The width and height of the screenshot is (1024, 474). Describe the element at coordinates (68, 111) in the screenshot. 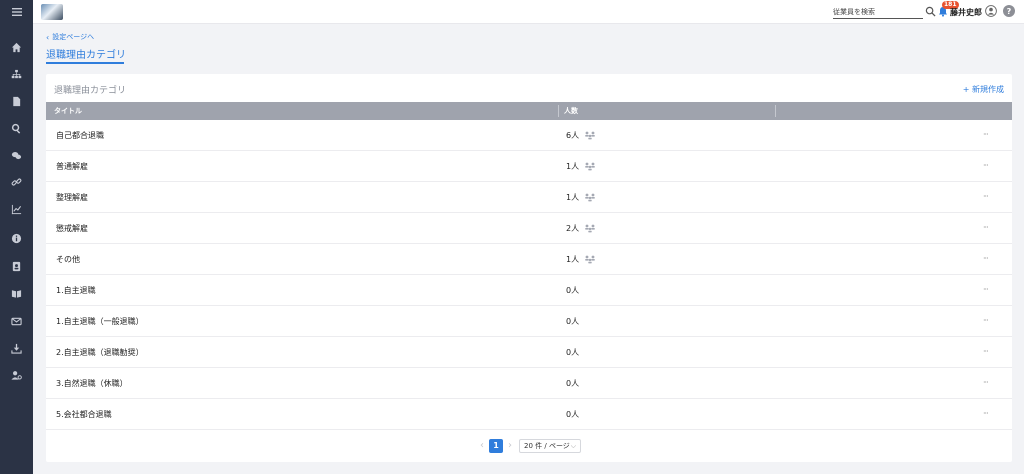

I see `column-header-title: タイトル` at that location.